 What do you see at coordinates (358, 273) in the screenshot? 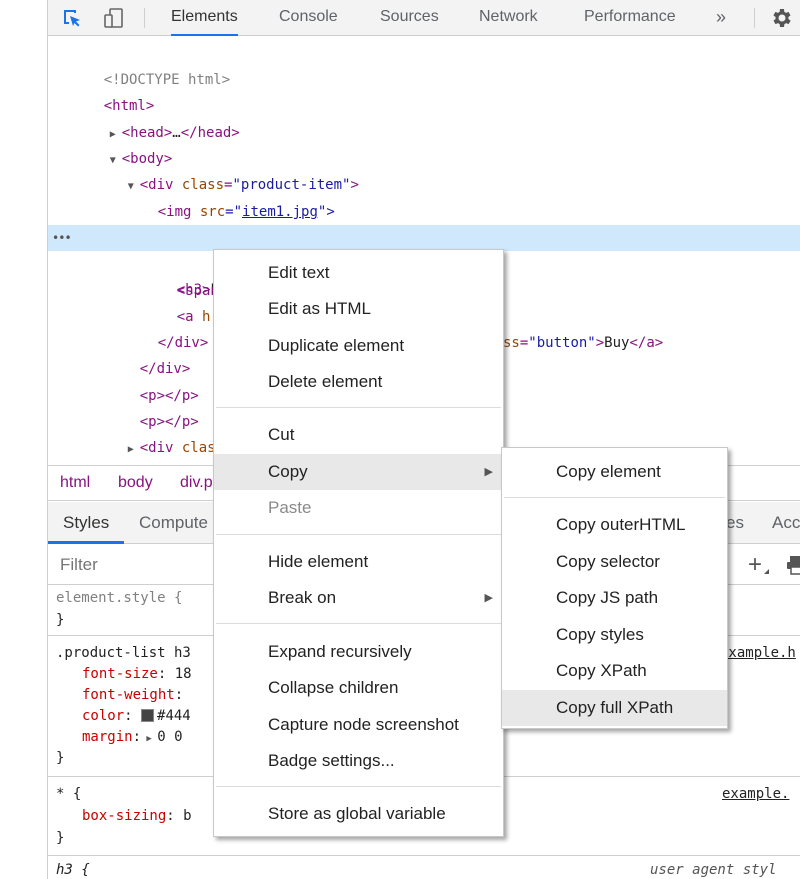
I see `menu-item-edit-text: Edit text` at bounding box center [358, 273].